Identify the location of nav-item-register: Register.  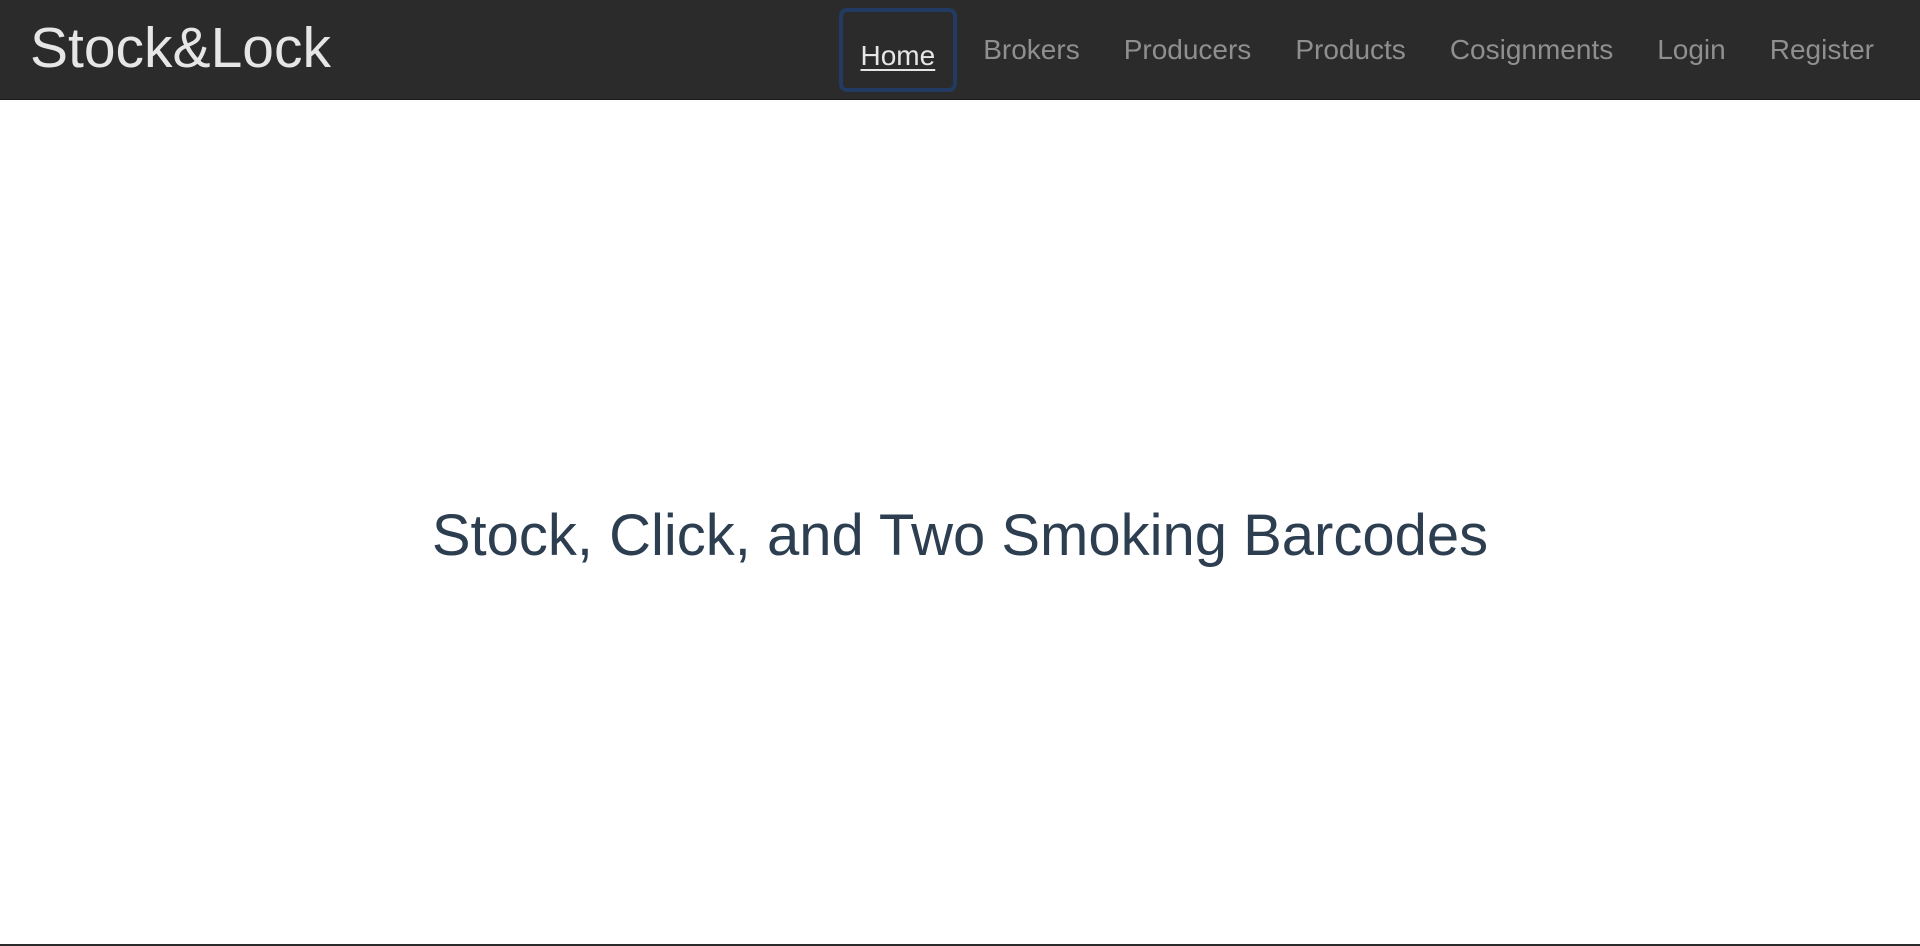
(1822, 50).